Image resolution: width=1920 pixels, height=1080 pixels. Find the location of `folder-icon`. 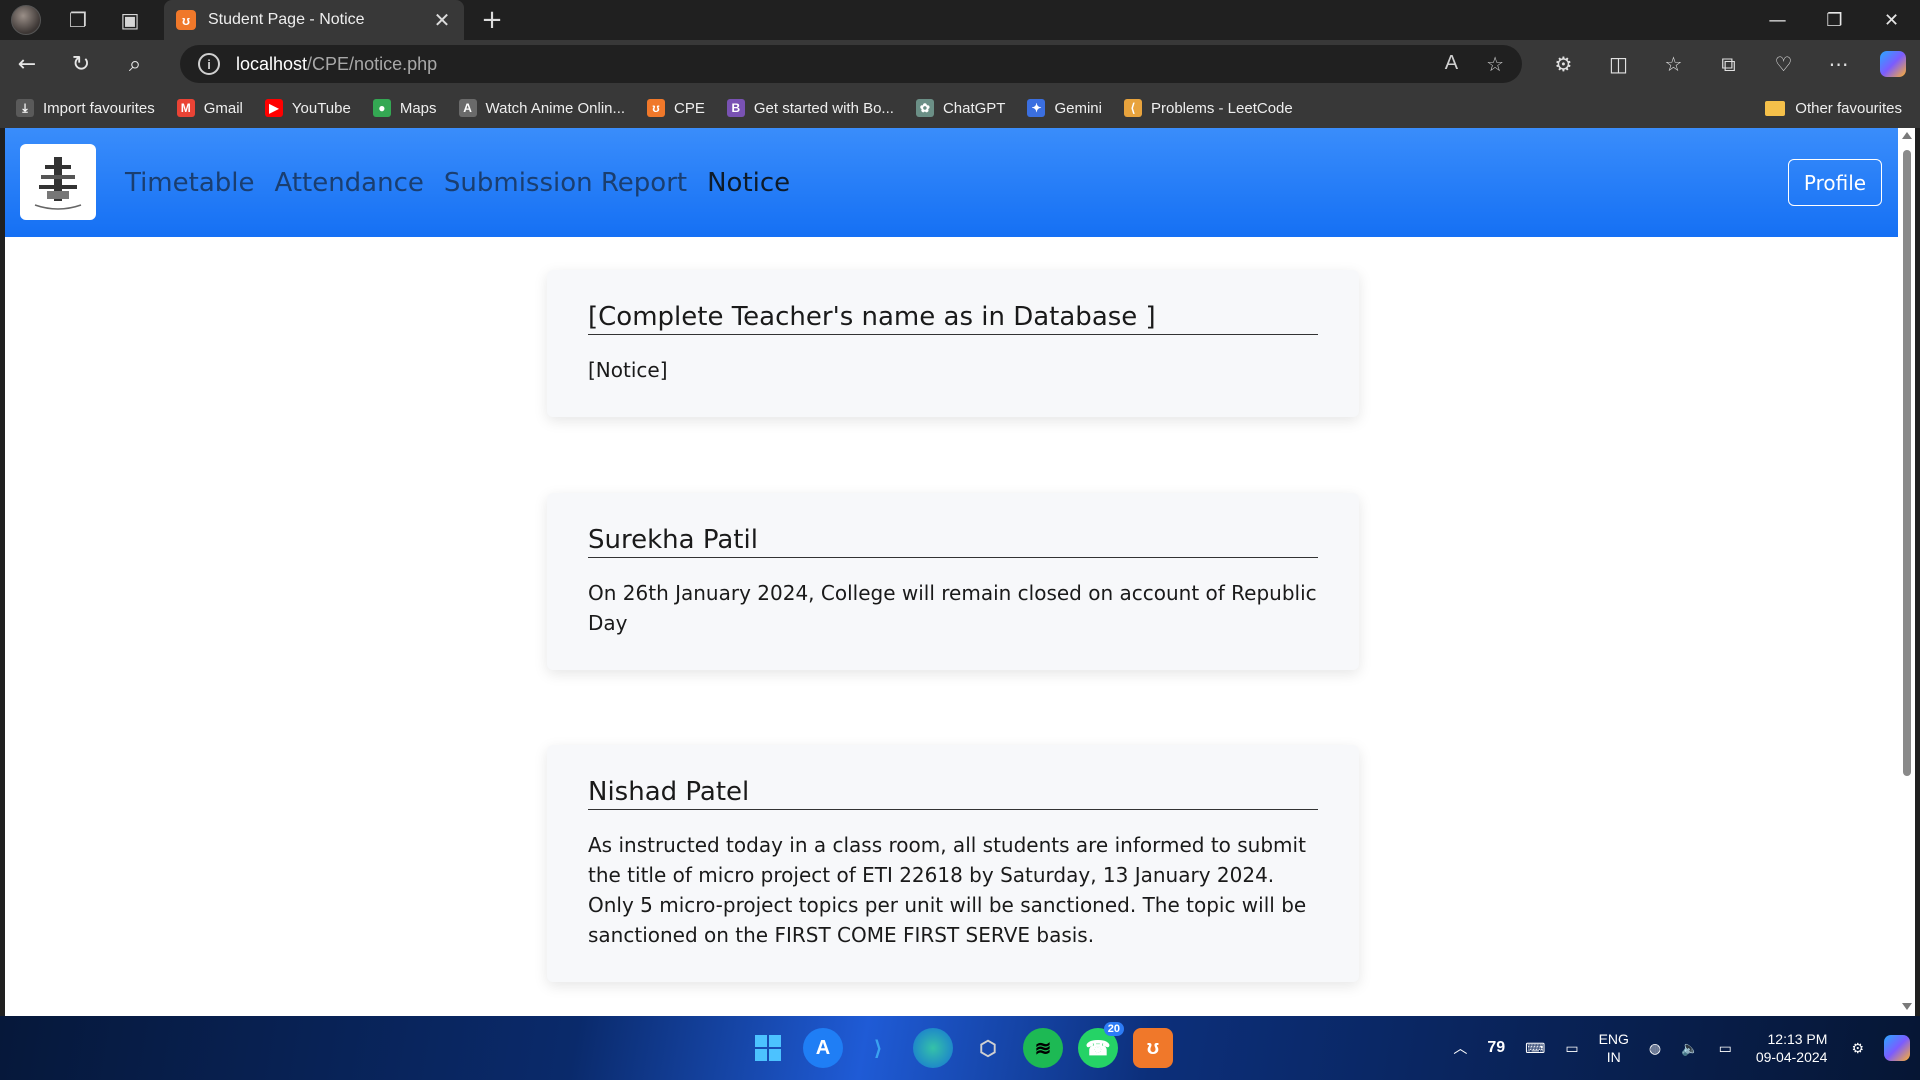

folder-icon is located at coordinates (1775, 108).